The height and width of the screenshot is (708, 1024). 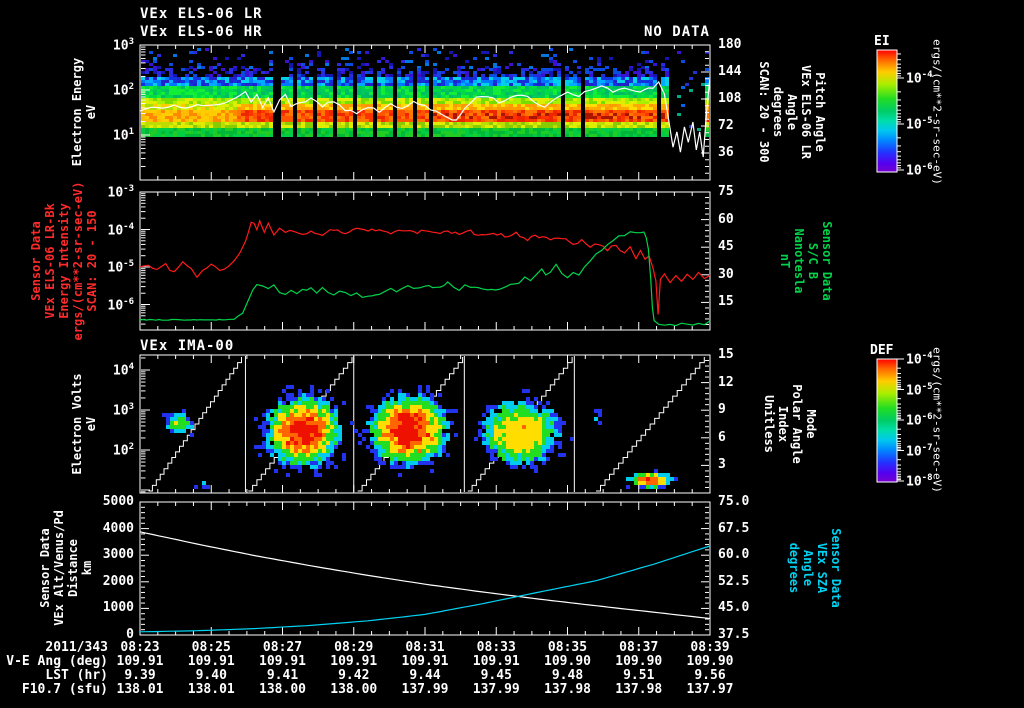 I want to click on axis-label-line: Angle, so click(x=808, y=568).